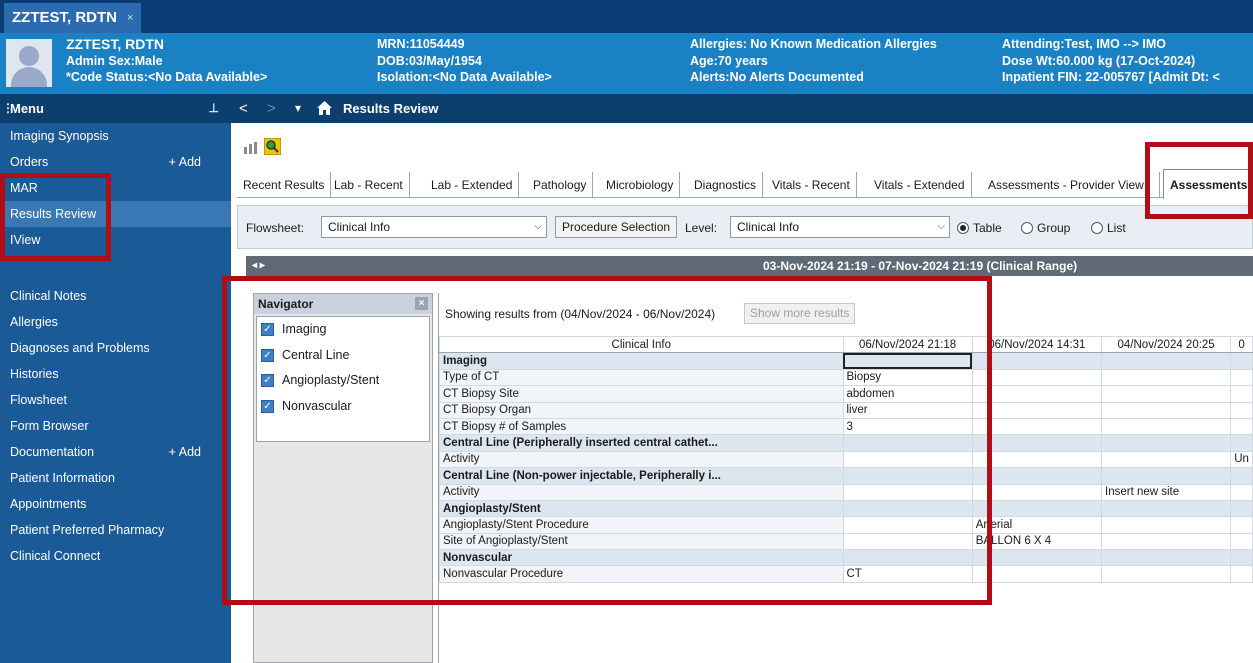 The image size is (1253, 663). What do you see at coordinates (115, 322) in the screenshot?
I see `sidebar-item-allergies: Allergies` at bounding box center [115, 322].